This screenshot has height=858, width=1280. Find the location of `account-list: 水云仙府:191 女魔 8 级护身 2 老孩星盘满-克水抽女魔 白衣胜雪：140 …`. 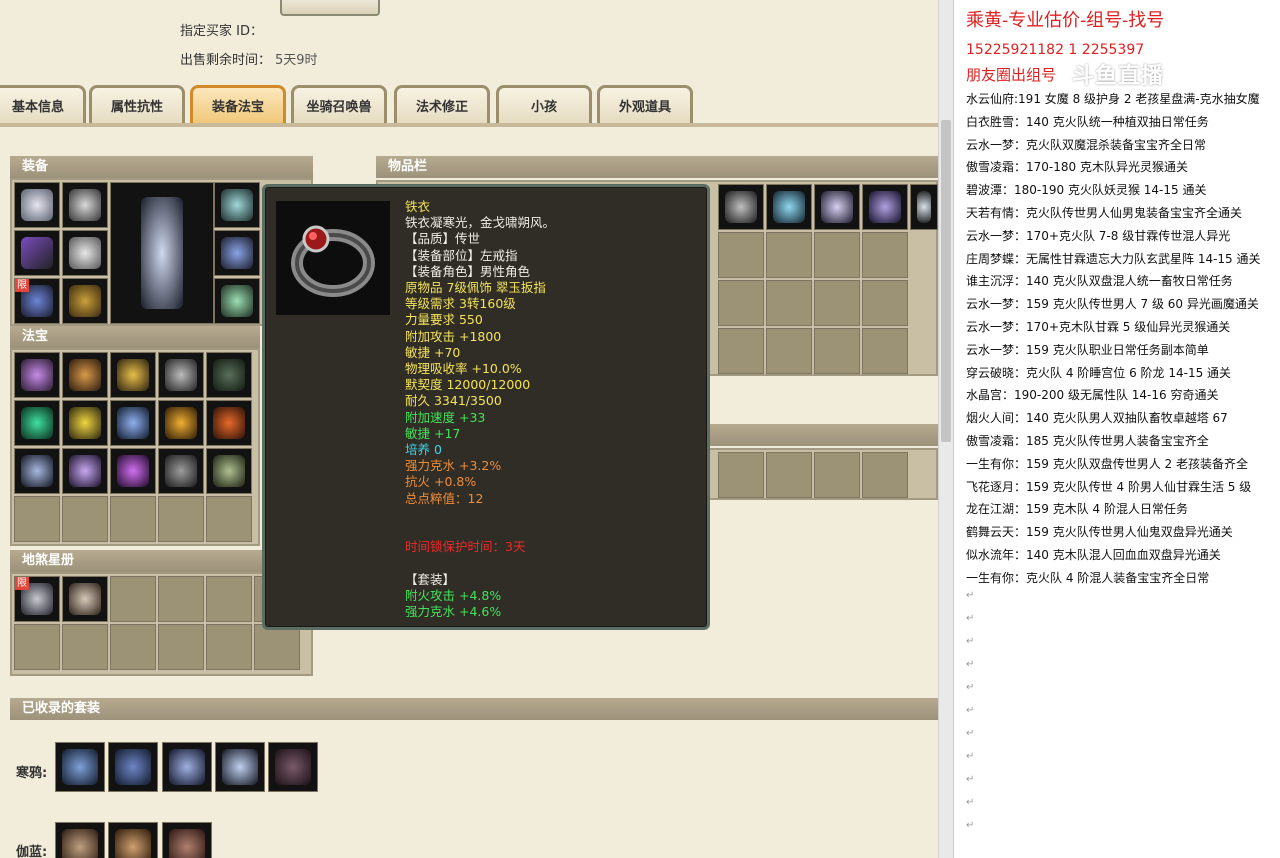

account-list: 水云仙府:191 女魔 8 级护身 2 老孩星盘满-克水抽女魔 白衣胜雪：140 … is located at coordinates (1122, 339).